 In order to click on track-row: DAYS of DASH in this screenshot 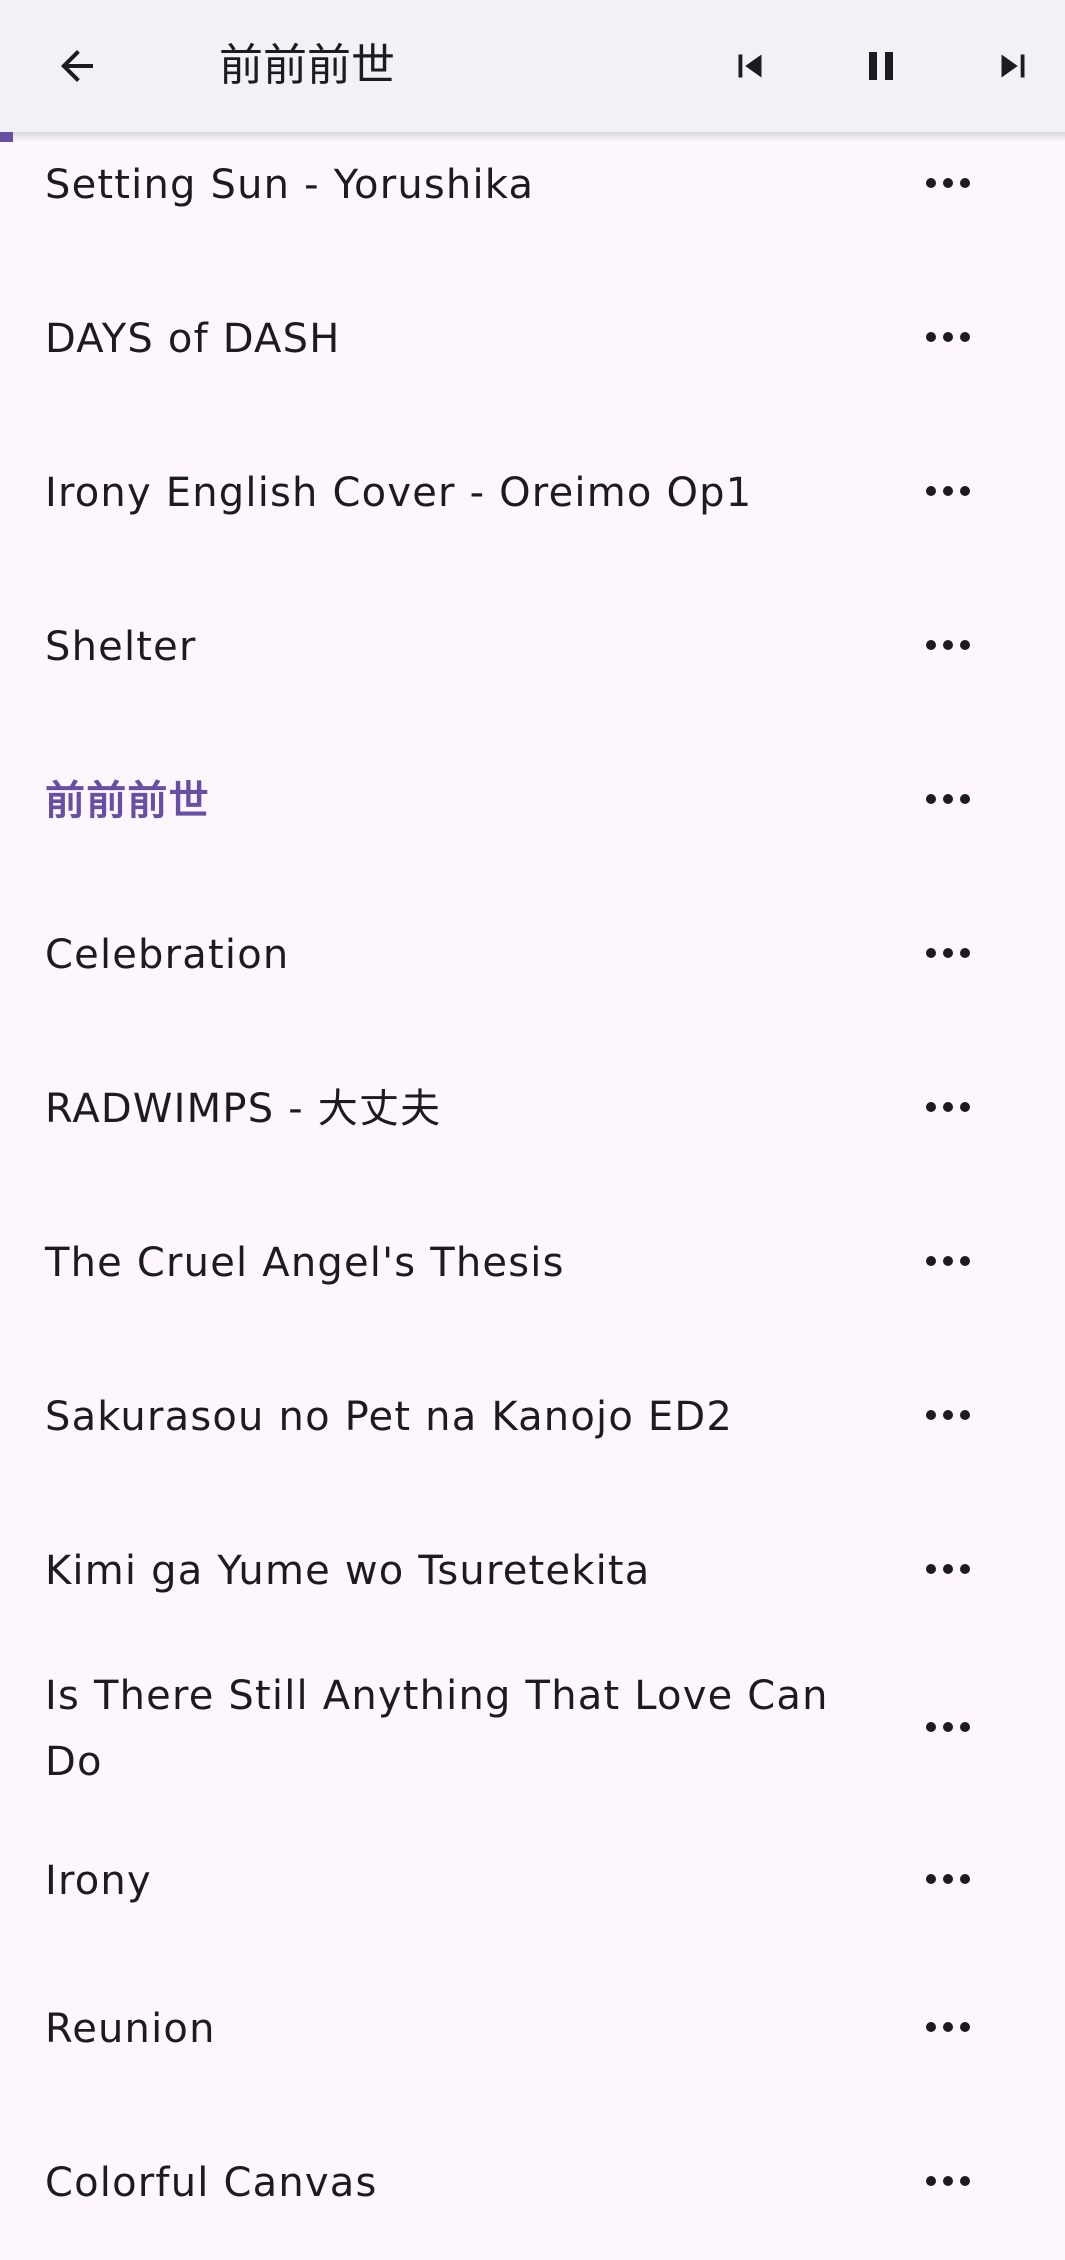, I will do `click(532, 339)`.